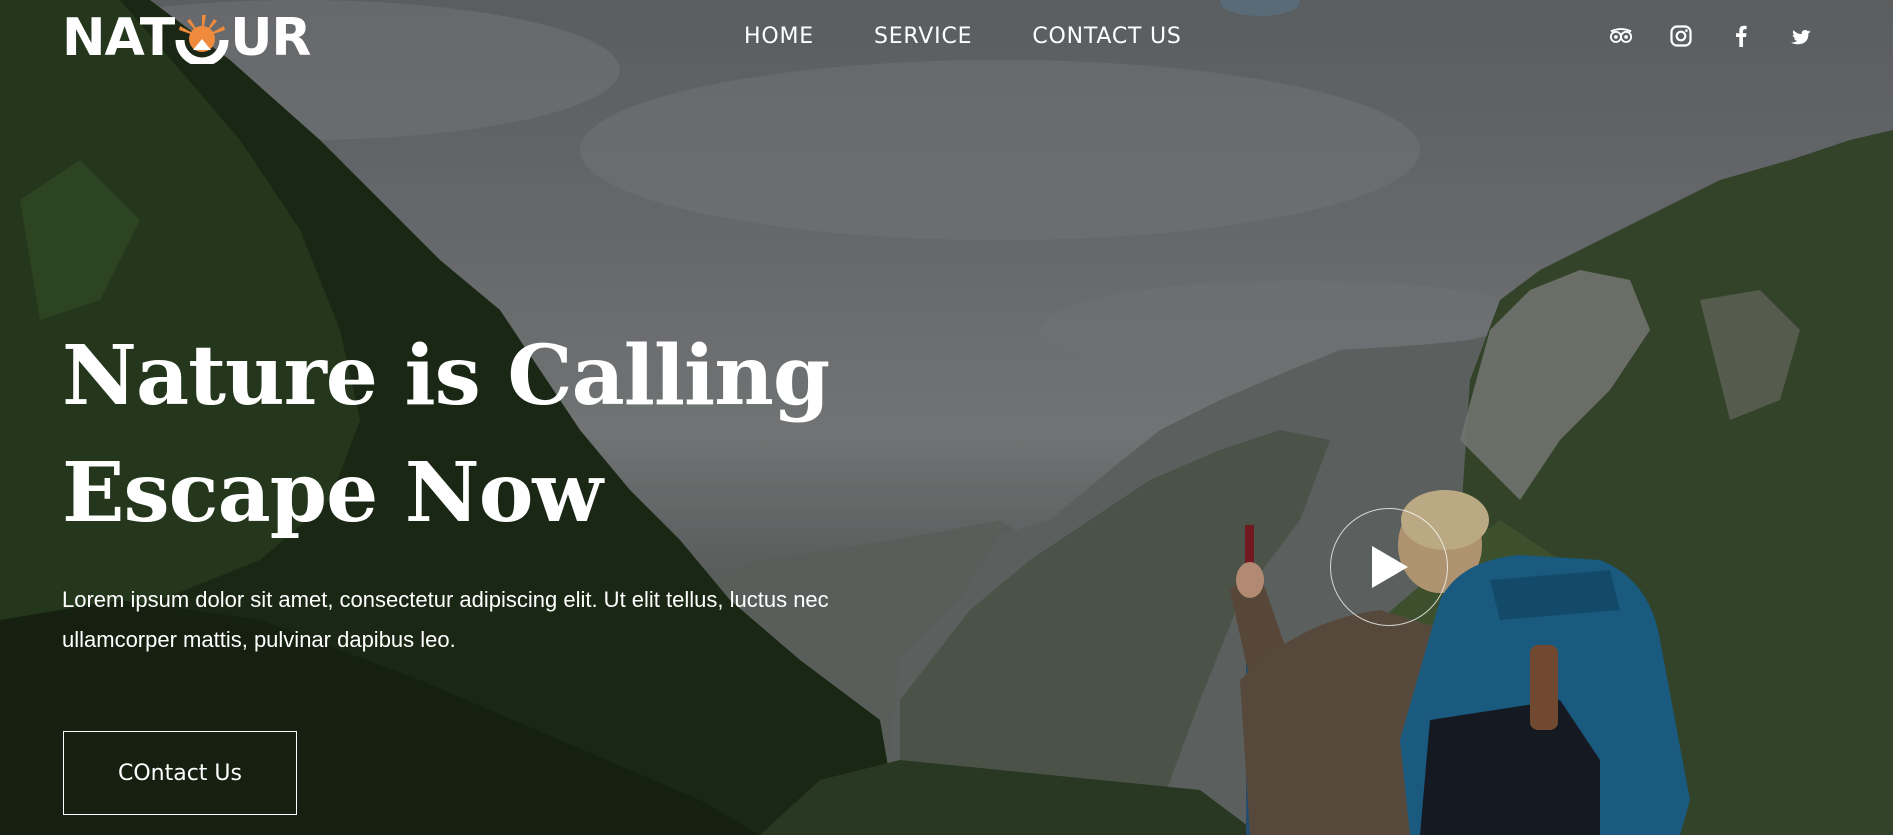 Image resolution: width=1893 pixels, height=835 pixels. What do you see at coordinates (1711, 36) in the screenshot?
I see `social-links` at bounding box center [1711, 36].